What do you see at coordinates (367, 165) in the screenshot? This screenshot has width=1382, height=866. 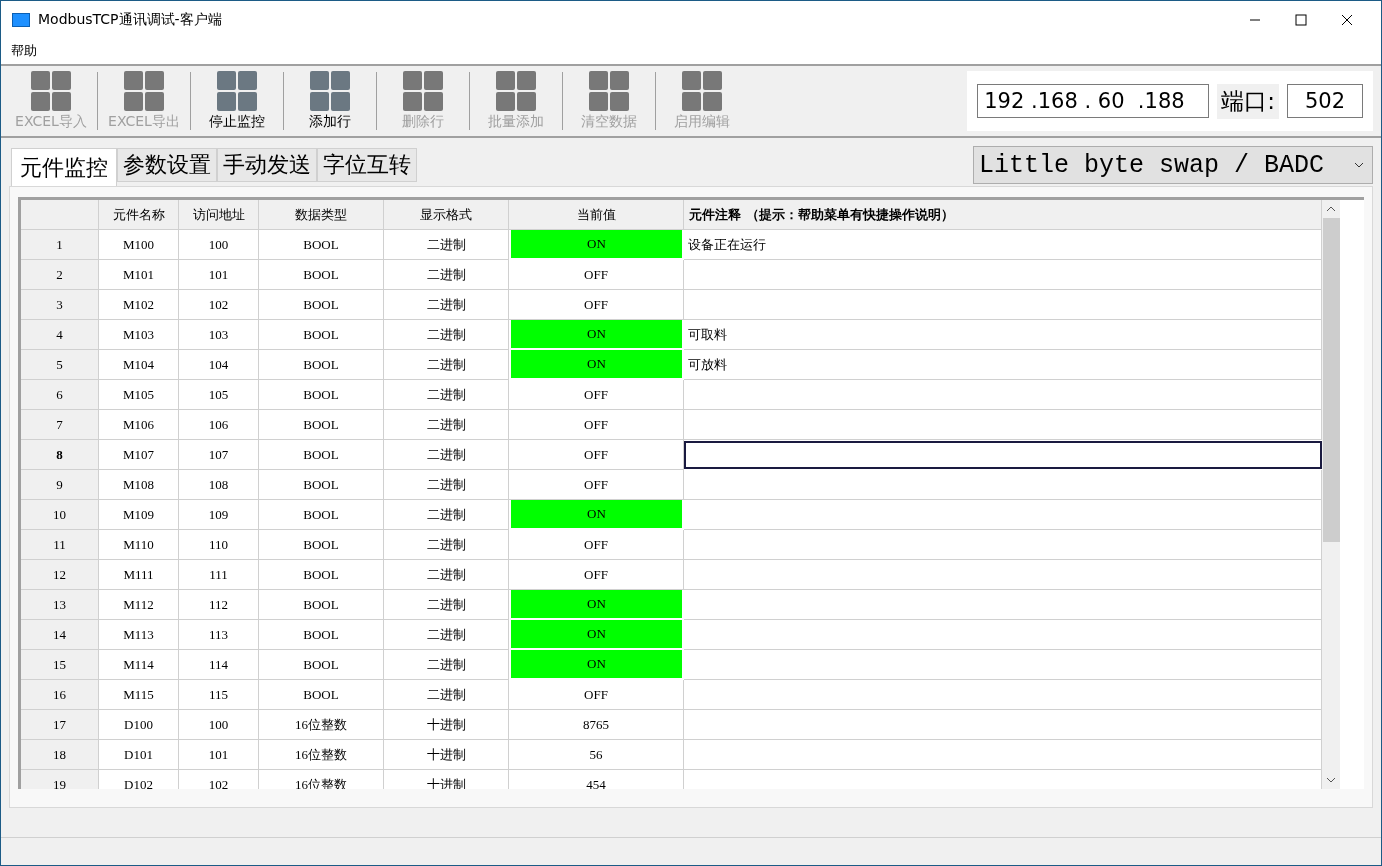 I see `tab: 字位互转` at bounding box center [367, 165].